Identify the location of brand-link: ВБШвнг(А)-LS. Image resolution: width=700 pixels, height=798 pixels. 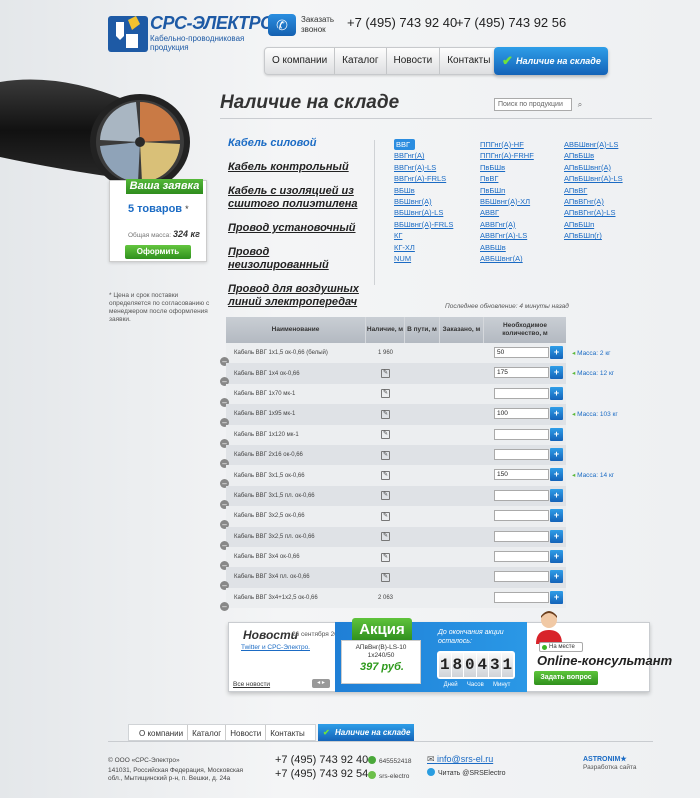
(434, 212).